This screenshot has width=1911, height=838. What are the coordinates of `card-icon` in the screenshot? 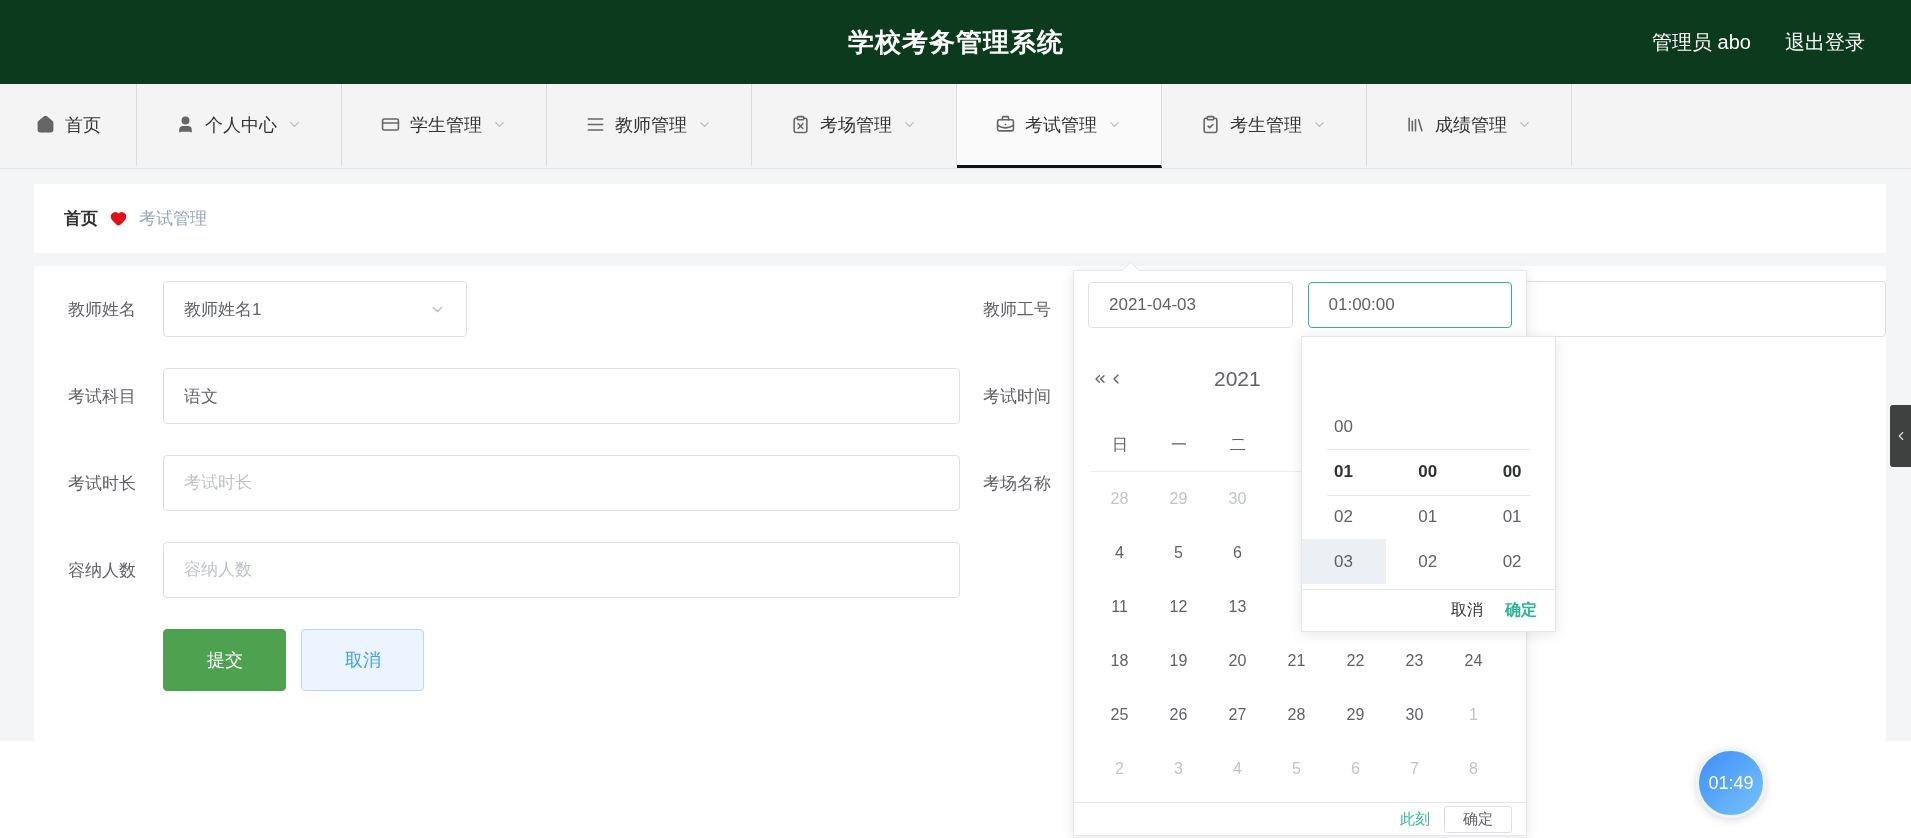 It's located at (390, 124).